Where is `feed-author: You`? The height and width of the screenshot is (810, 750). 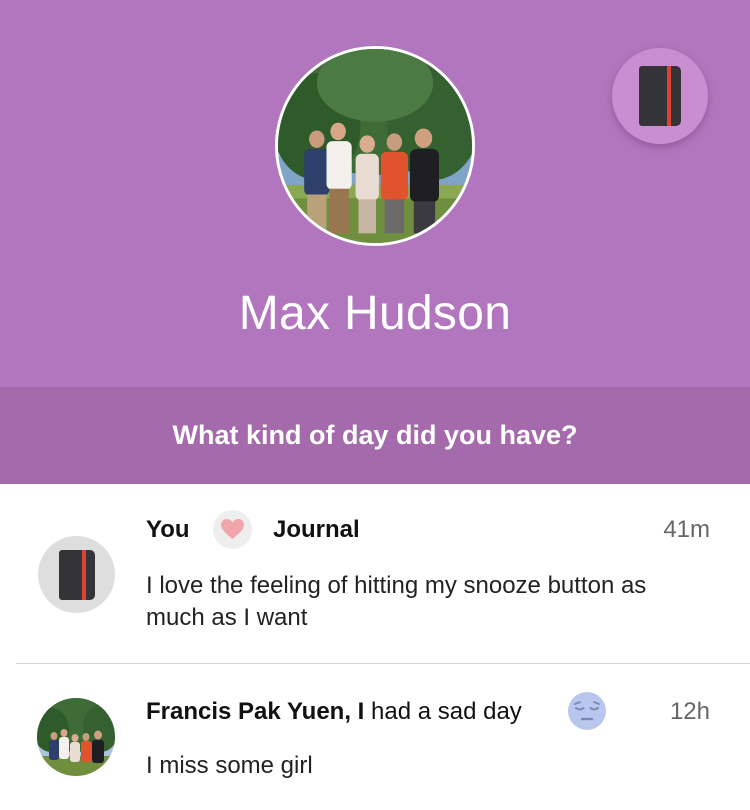 feed-author: You is located at coordinates (168, 529).